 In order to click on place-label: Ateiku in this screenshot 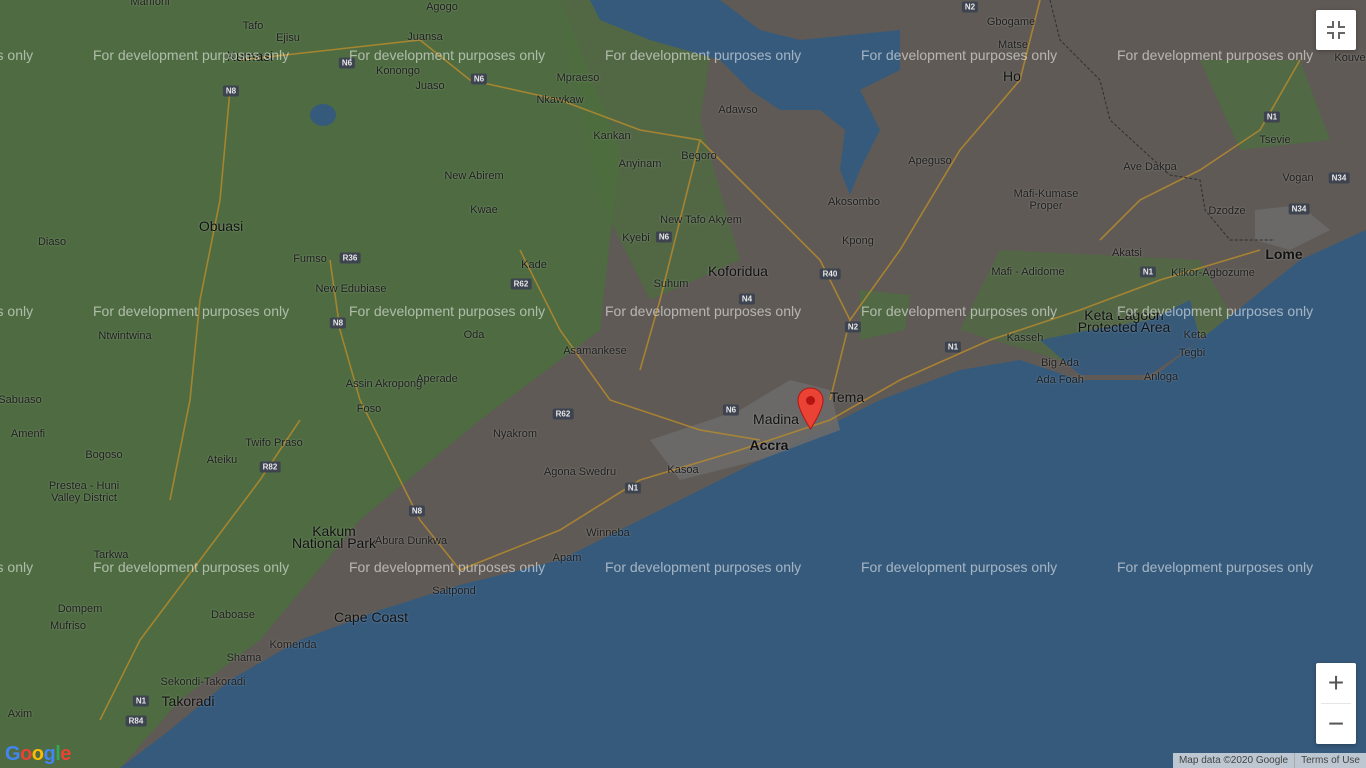, I will do `click(222, 460)`.